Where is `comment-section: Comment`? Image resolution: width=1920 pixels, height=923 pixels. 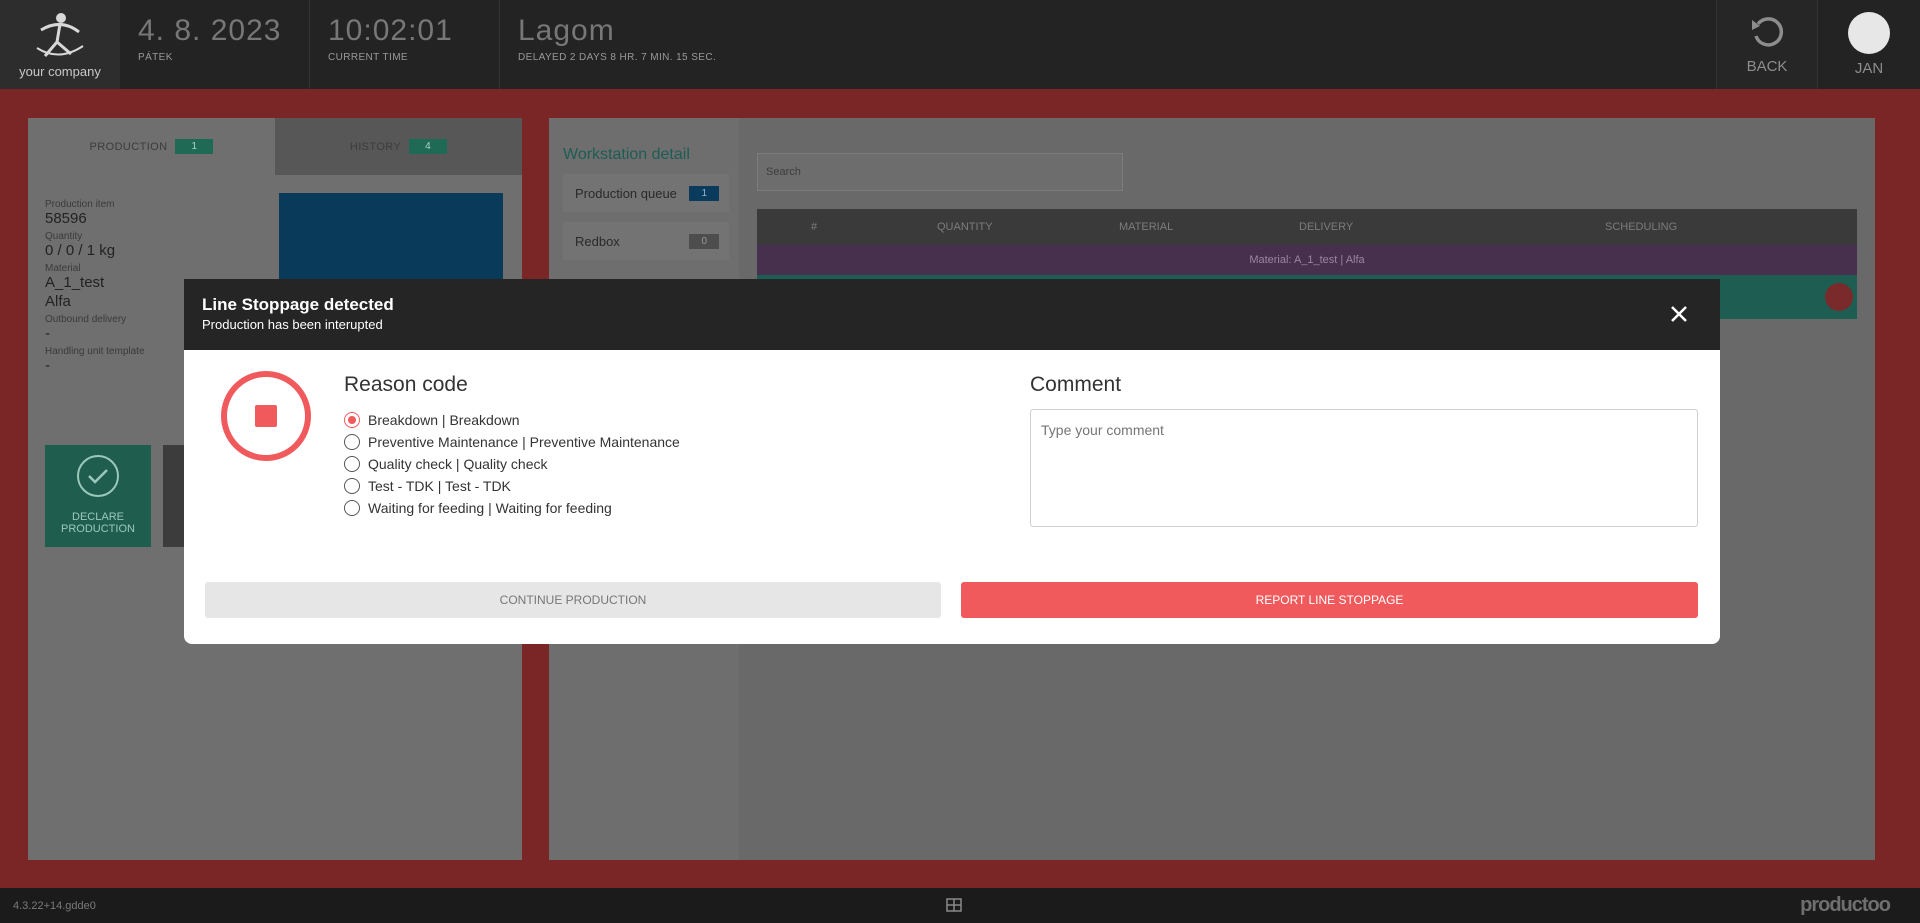
comment-section: Comment is located at coordinates (1364, 452).